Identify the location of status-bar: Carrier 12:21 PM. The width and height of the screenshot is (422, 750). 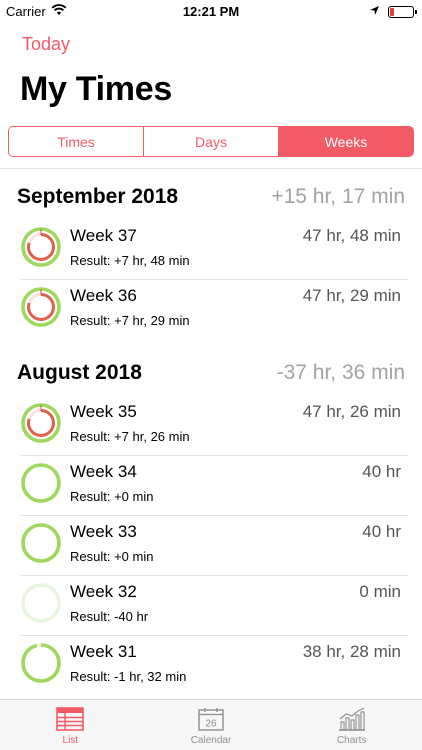
(211, 11).